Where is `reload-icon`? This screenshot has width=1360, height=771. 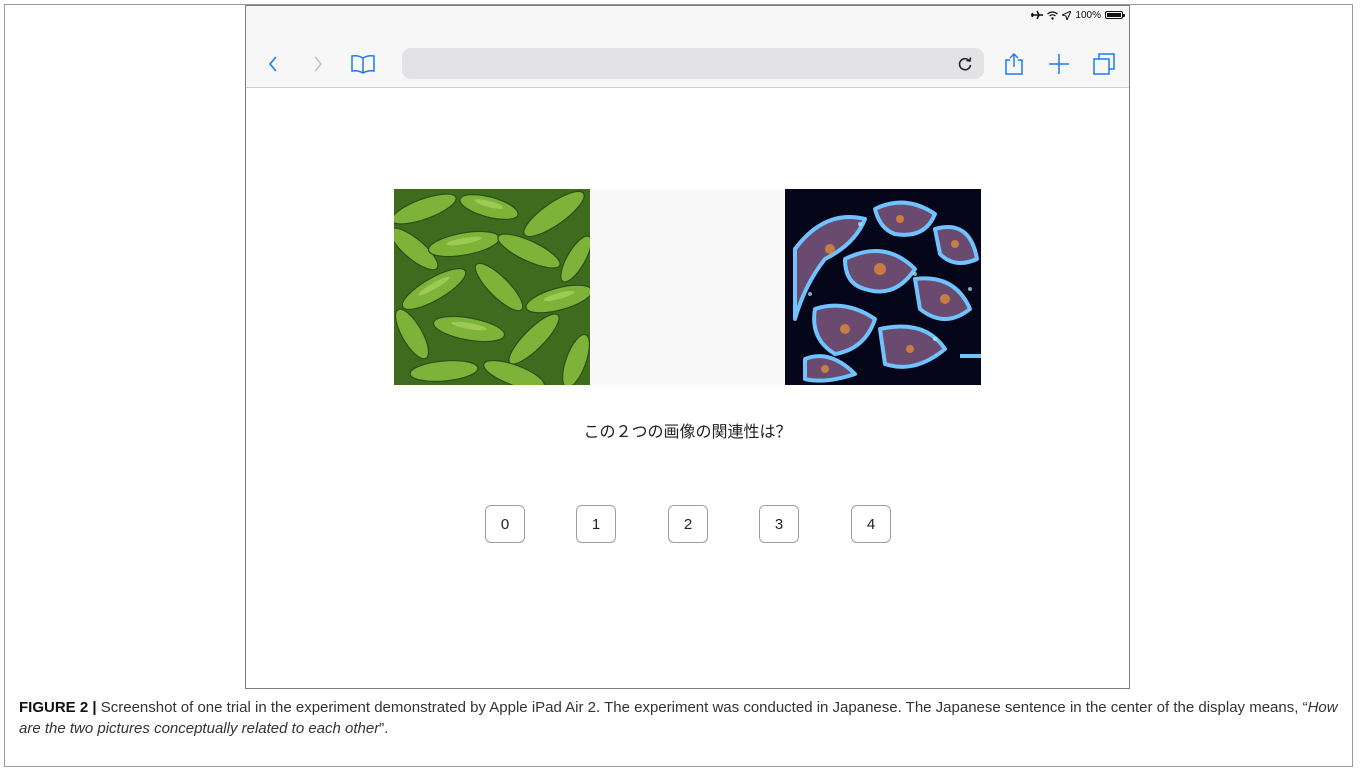 reload-icon is located at coordinates (965, 64).